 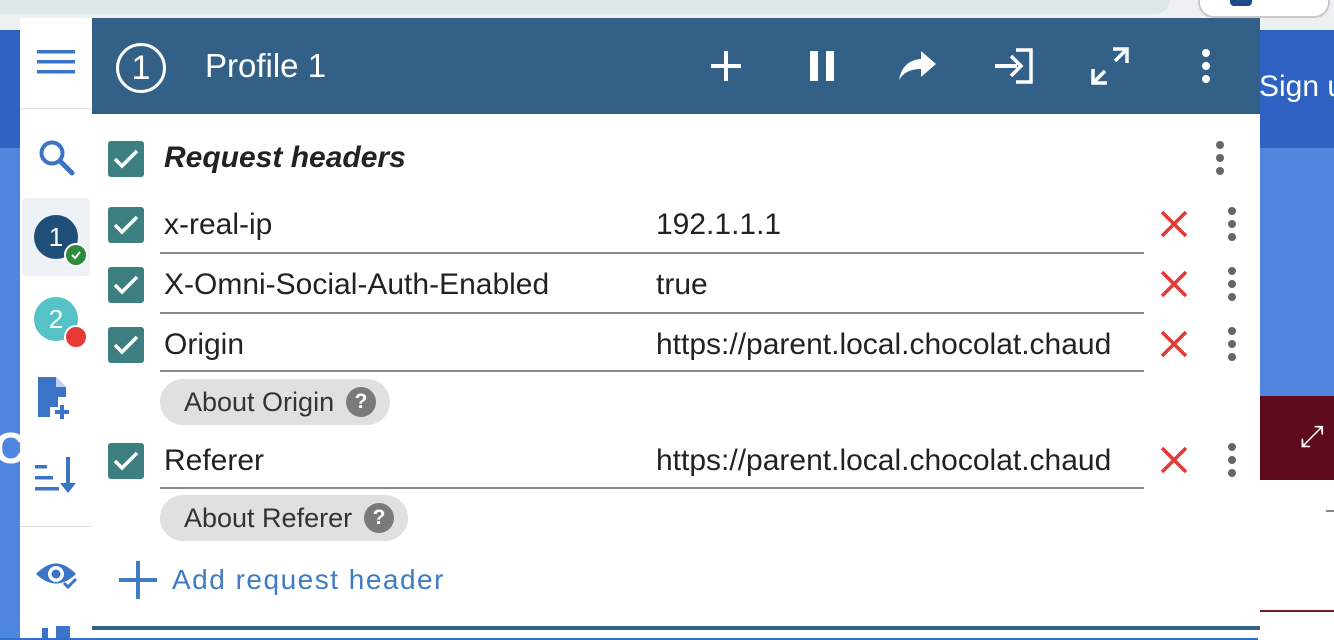 I want to click on sort-icon, so click(x=56, y=475).